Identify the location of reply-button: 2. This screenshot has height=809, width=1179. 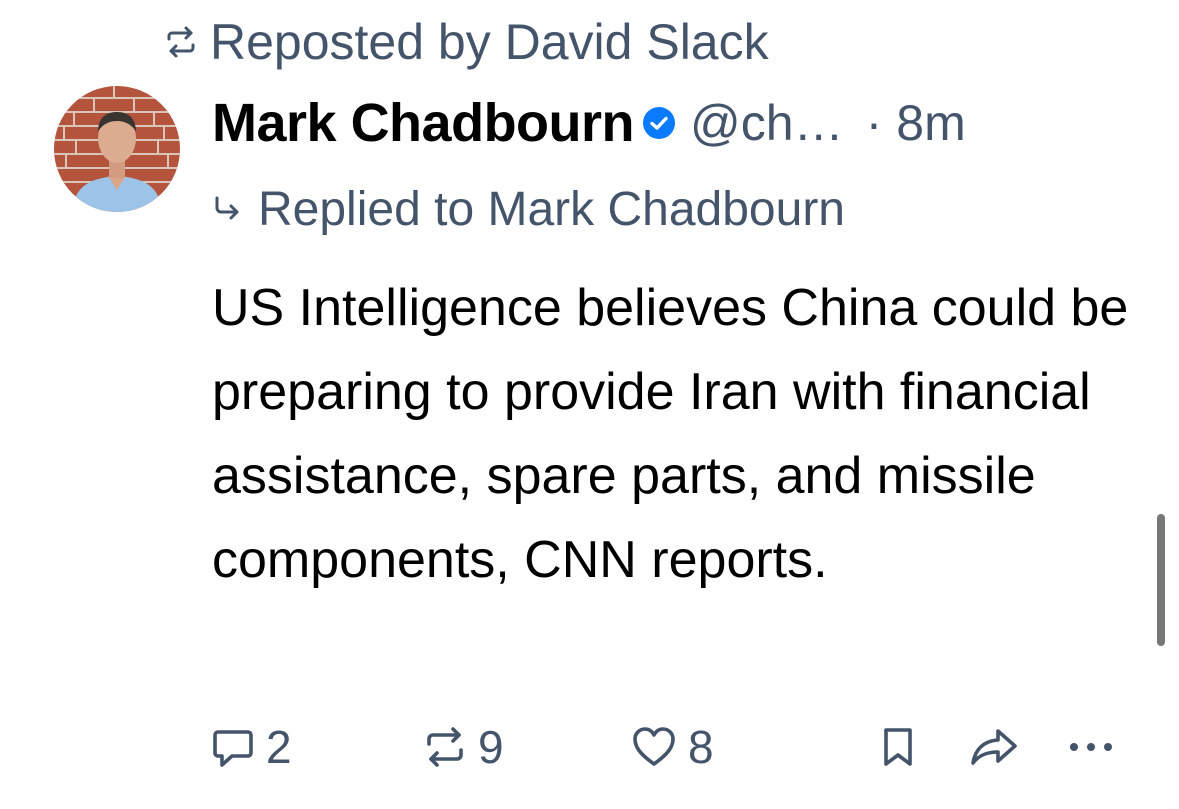
(251, 747).